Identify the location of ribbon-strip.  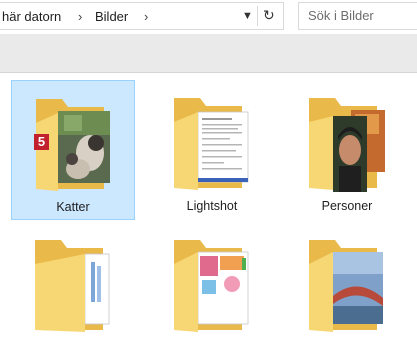
(208, 53).